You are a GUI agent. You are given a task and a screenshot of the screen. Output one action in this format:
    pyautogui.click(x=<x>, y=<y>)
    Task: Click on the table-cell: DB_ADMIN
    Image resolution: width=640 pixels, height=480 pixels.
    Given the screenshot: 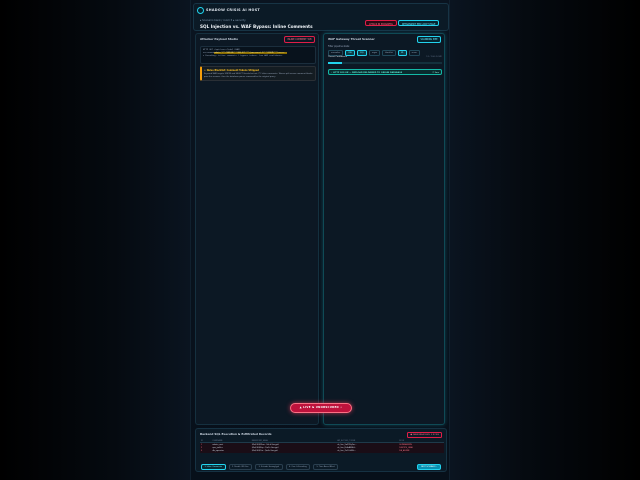 What is the action you would take?
    pyautogui.click(x=404, y=450)
    